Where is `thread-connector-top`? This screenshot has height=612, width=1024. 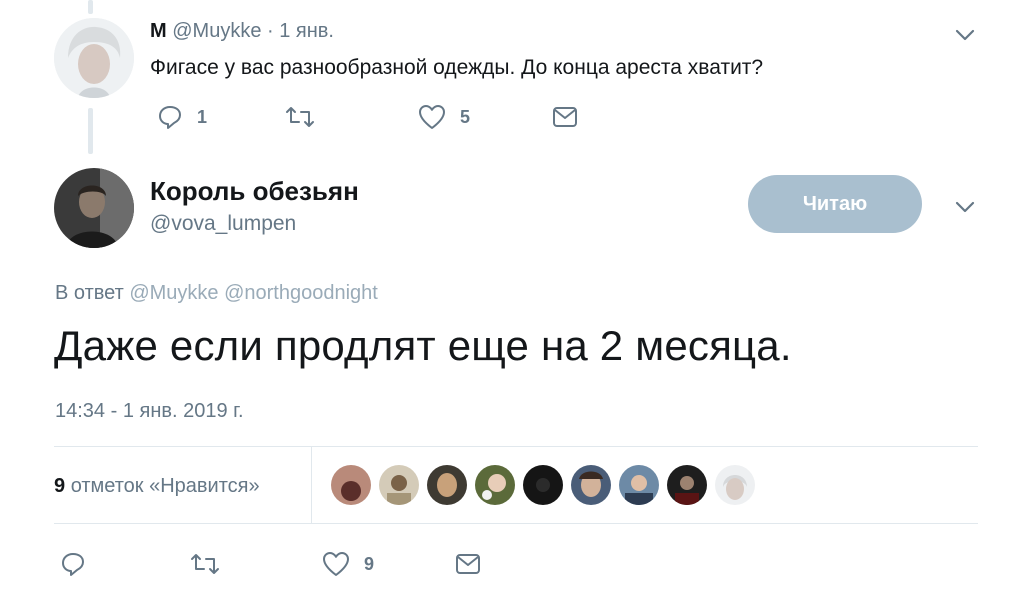
thread-connector-top is located at coordinates (90, 7).